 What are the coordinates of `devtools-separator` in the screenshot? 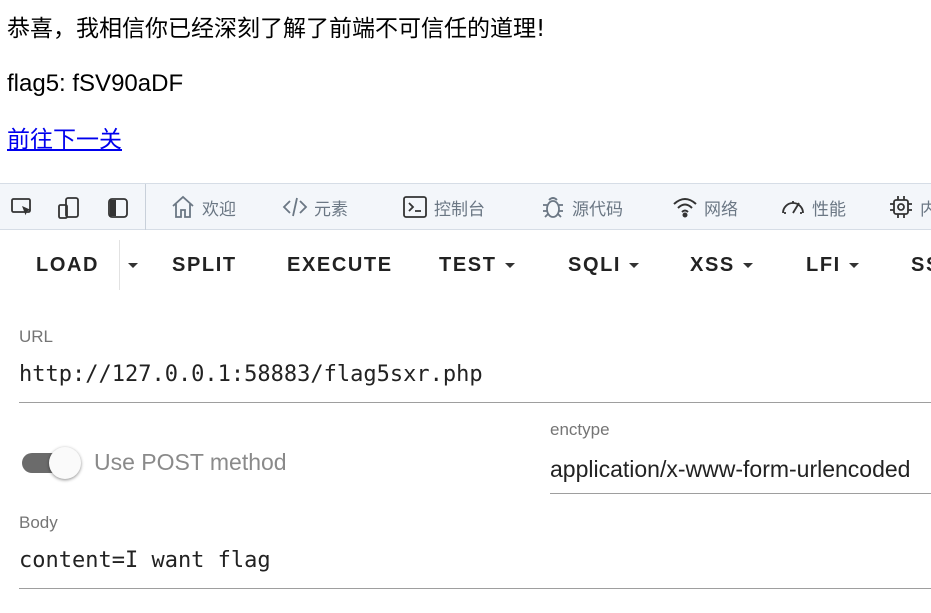 It's located at (145, 207).